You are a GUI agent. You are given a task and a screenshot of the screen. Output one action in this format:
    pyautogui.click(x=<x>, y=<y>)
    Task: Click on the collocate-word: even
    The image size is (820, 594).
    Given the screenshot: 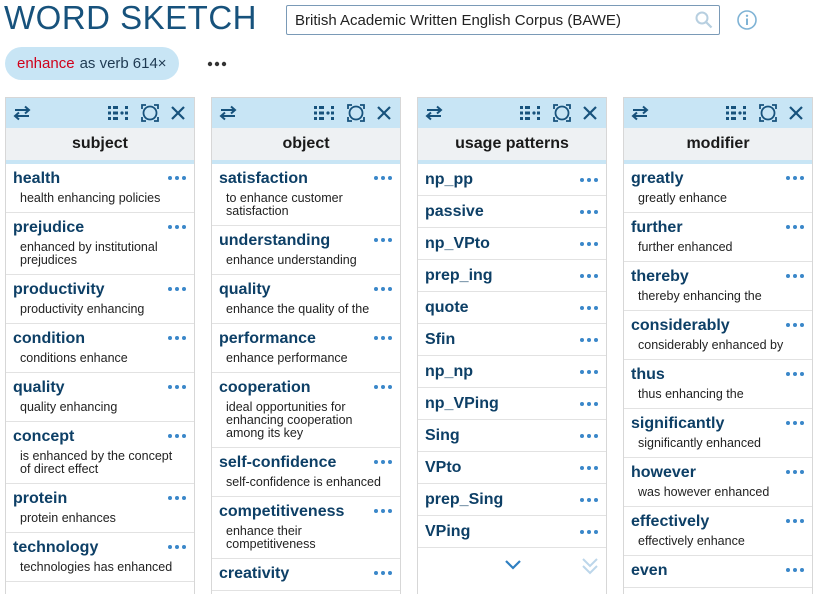 What is the action you would take?
    pyautogui.click(x=718, y=571)
    